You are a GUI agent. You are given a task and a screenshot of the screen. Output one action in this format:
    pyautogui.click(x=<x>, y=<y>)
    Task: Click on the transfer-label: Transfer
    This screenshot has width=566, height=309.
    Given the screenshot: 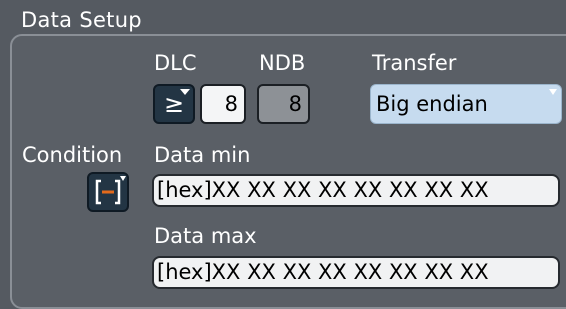 What is the action you would take?
    pyautogui.click(x=414, y=63)
    